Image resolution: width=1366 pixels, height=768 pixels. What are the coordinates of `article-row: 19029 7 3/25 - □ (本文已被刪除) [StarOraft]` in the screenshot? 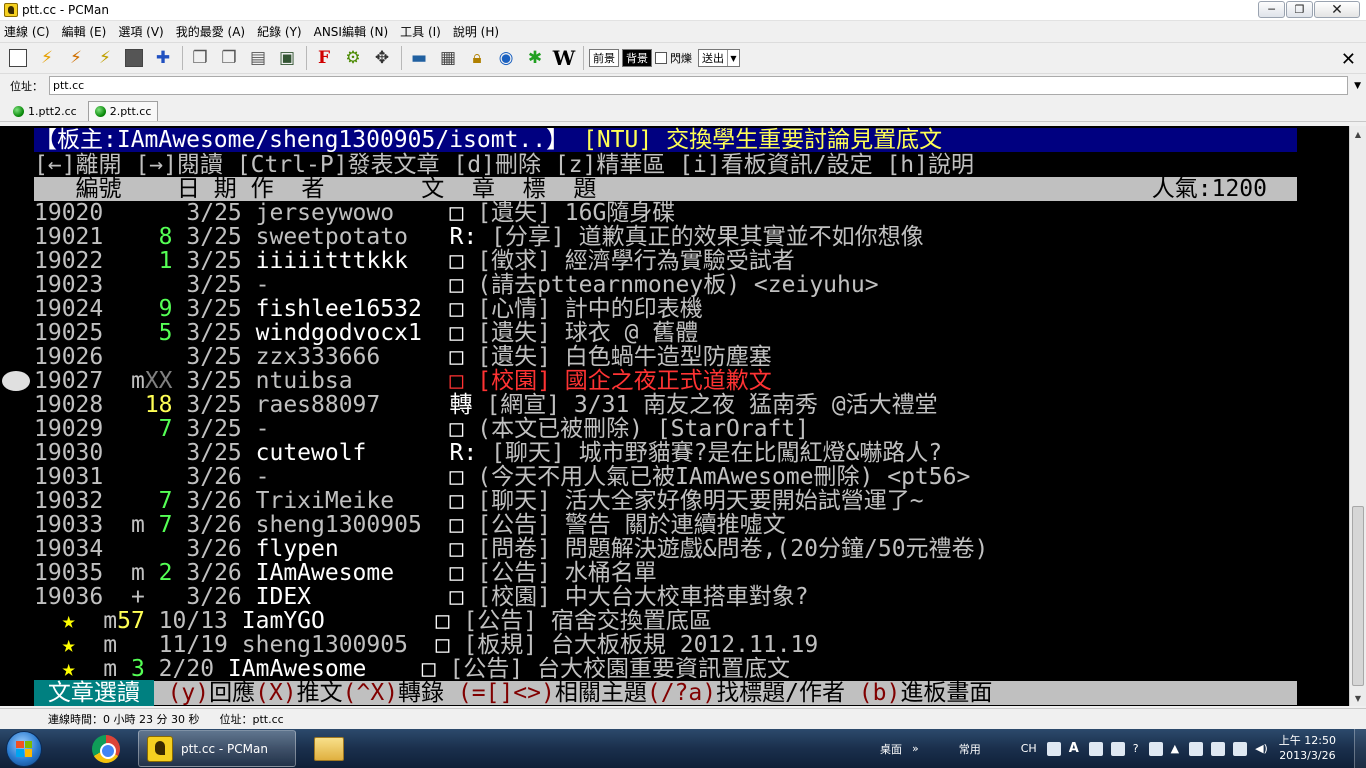 It's located at (665, 429).